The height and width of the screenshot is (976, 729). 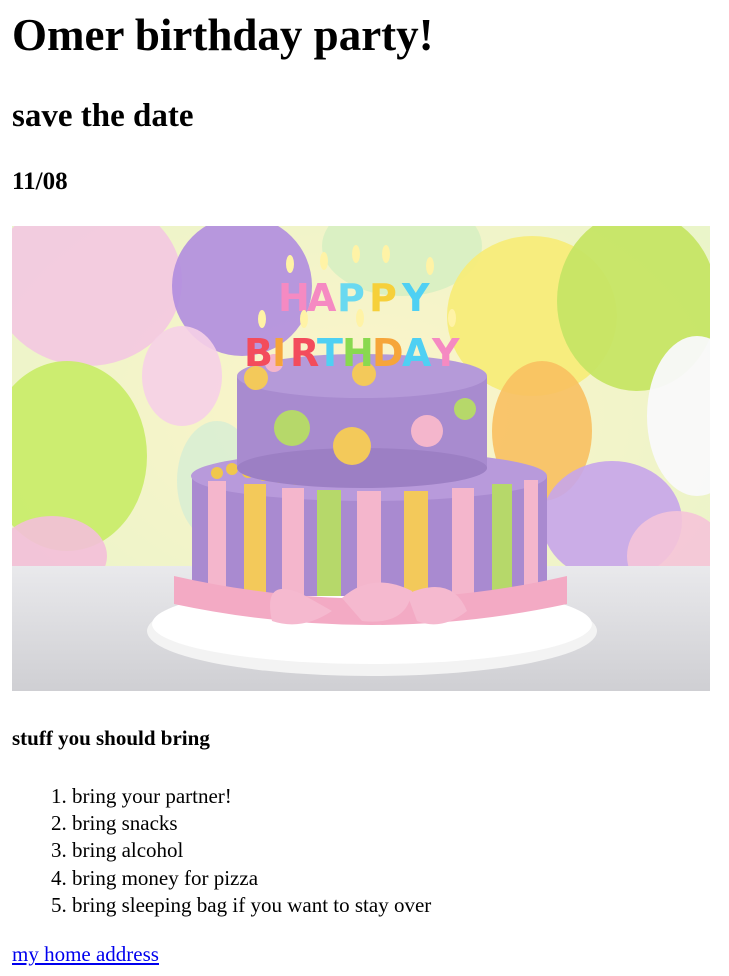 What do you see at coordinates (392, 823) in the screenshot?
I see `list-item: bring snacks` at bounding box center [392, 823].